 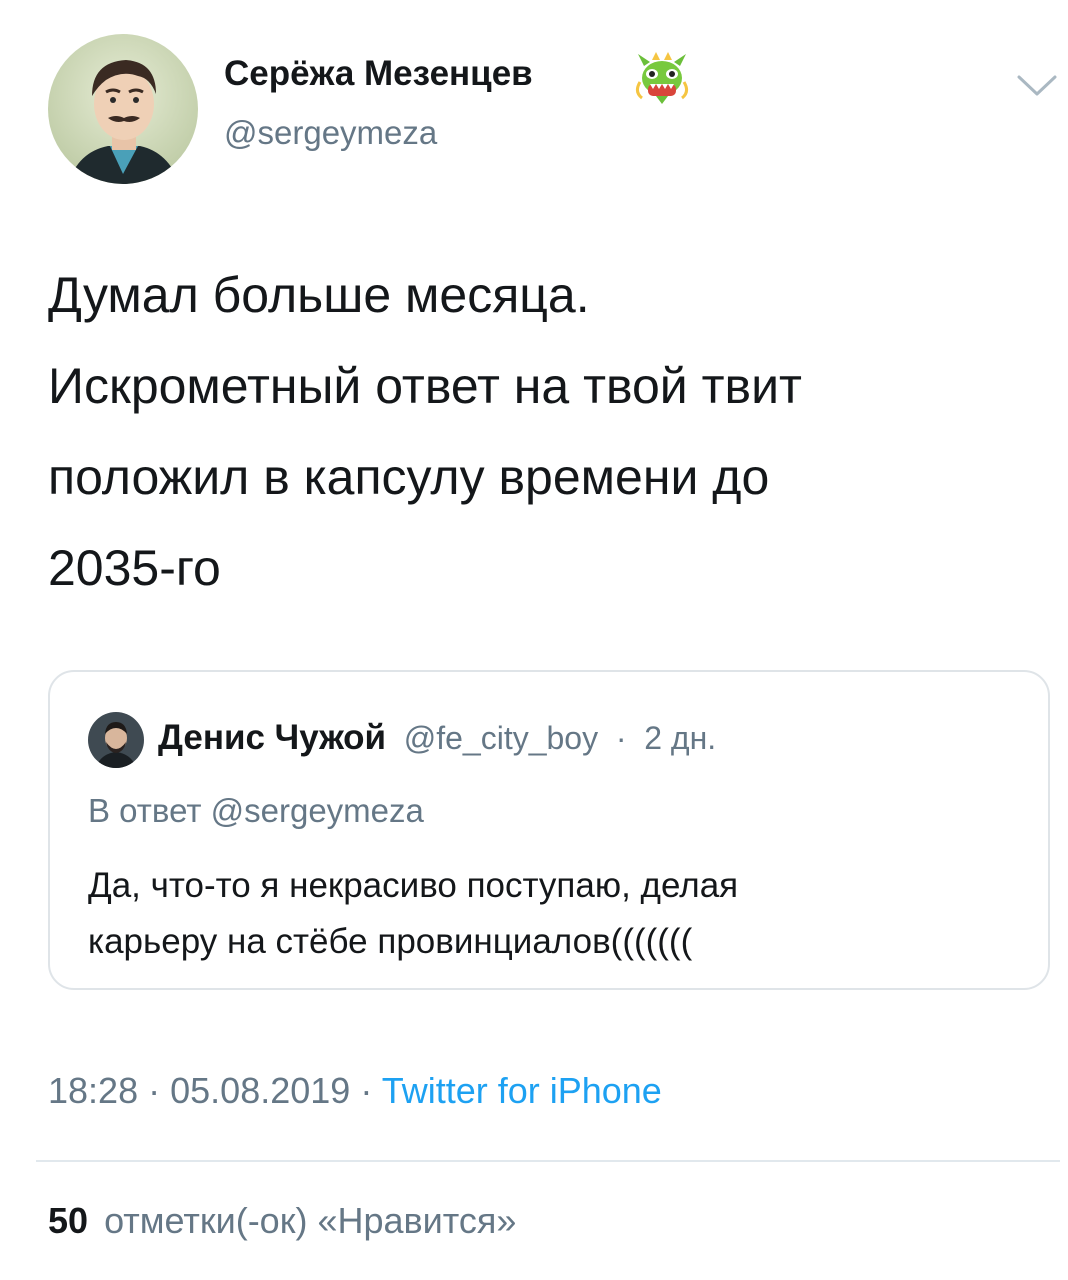 What do you see at coordinates (319, 295) in the screenshot?
I see `tweet-text-line: Думал больше месяца.` at bounding box center [319, 295].